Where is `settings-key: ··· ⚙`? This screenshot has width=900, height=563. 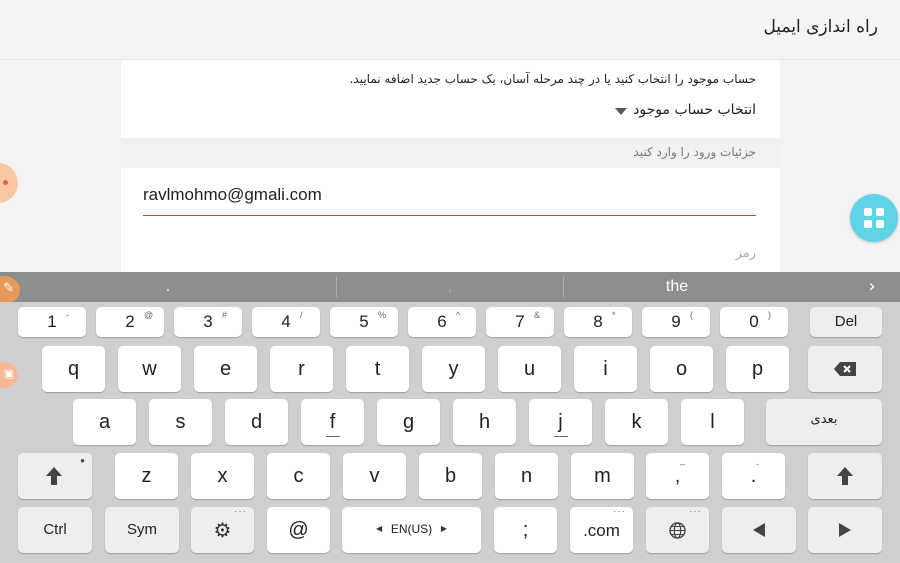 settings-key: ··· ⚙ is located at coordinates (222, 529).